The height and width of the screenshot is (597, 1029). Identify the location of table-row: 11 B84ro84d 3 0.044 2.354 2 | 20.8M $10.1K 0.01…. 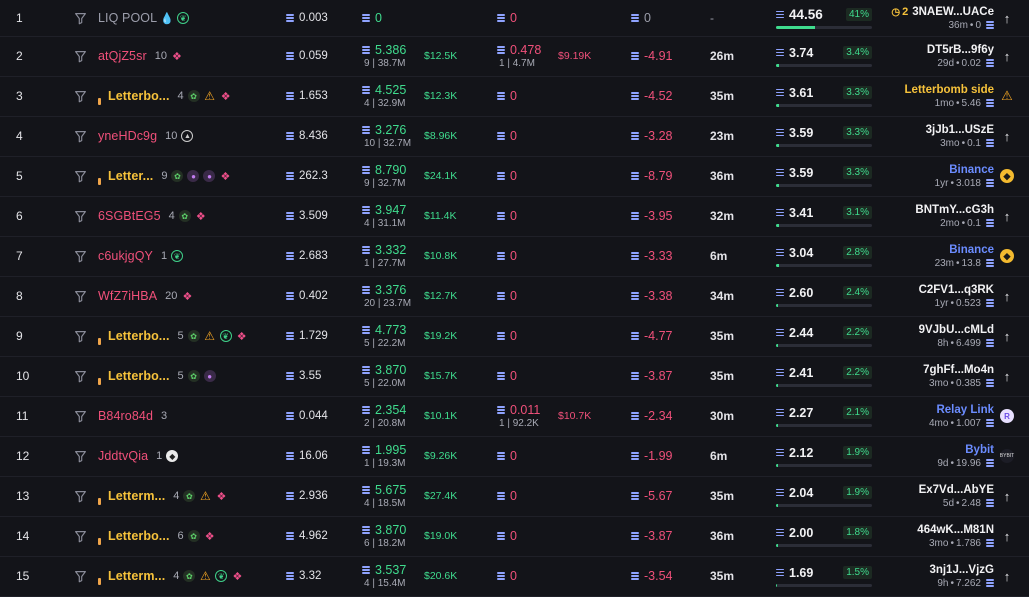
(514, 416).